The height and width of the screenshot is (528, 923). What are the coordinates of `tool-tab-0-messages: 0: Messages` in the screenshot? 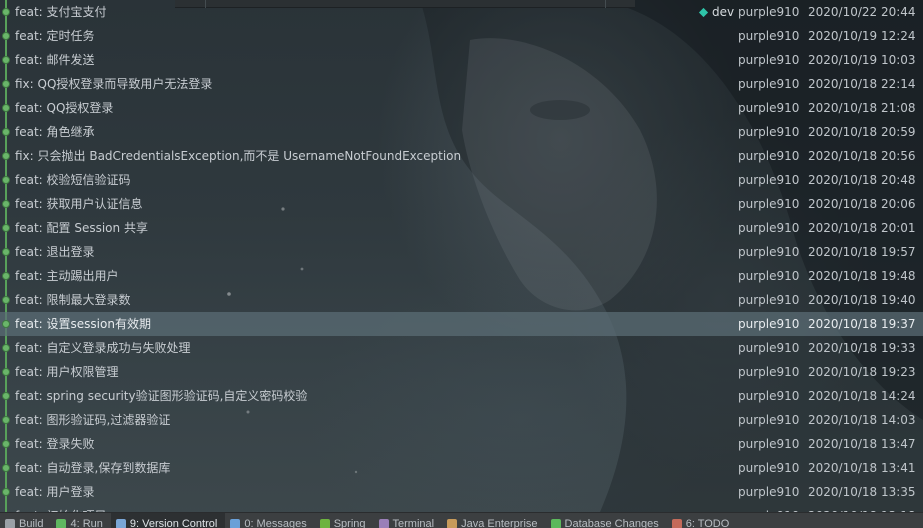 It's located at (269, 520).